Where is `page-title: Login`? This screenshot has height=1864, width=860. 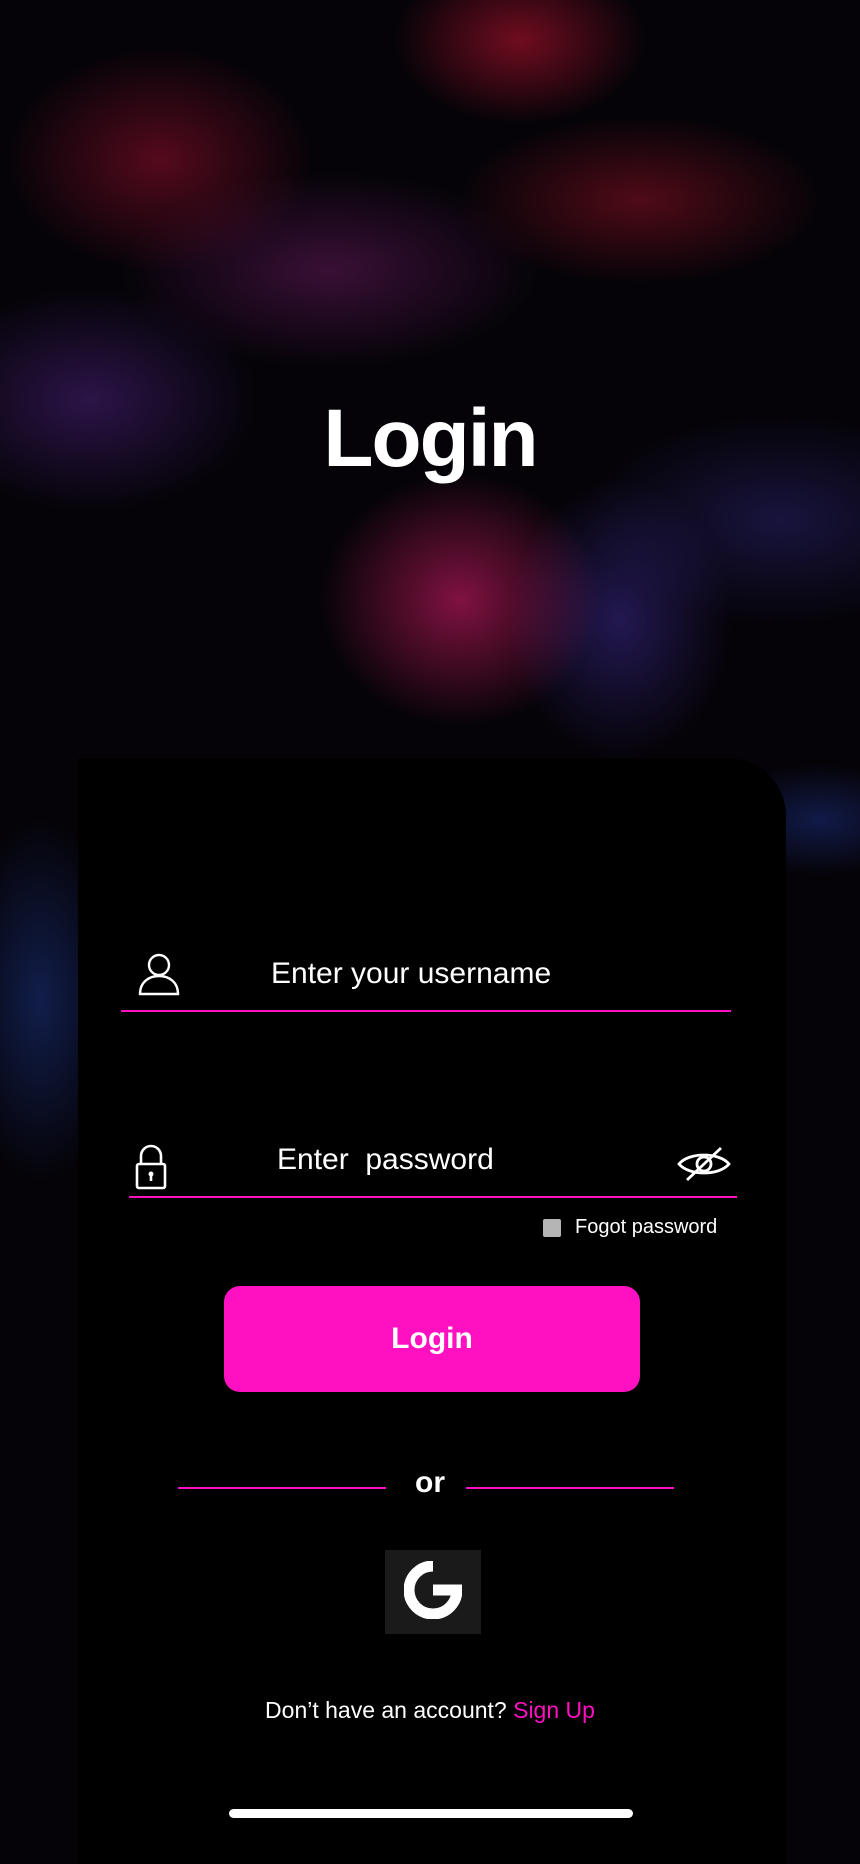
page-title: Login is located at coordinates (430, 438).